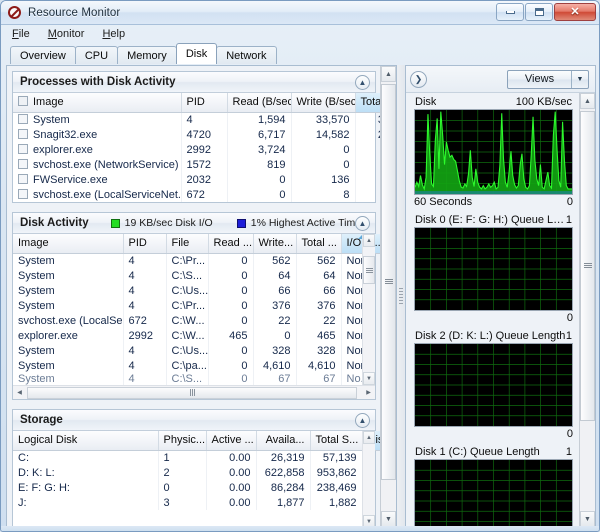 Image resolution: width=600 pixels, height=532 pixels. I want to click on tab-disk: Disk, so click(196, 53).